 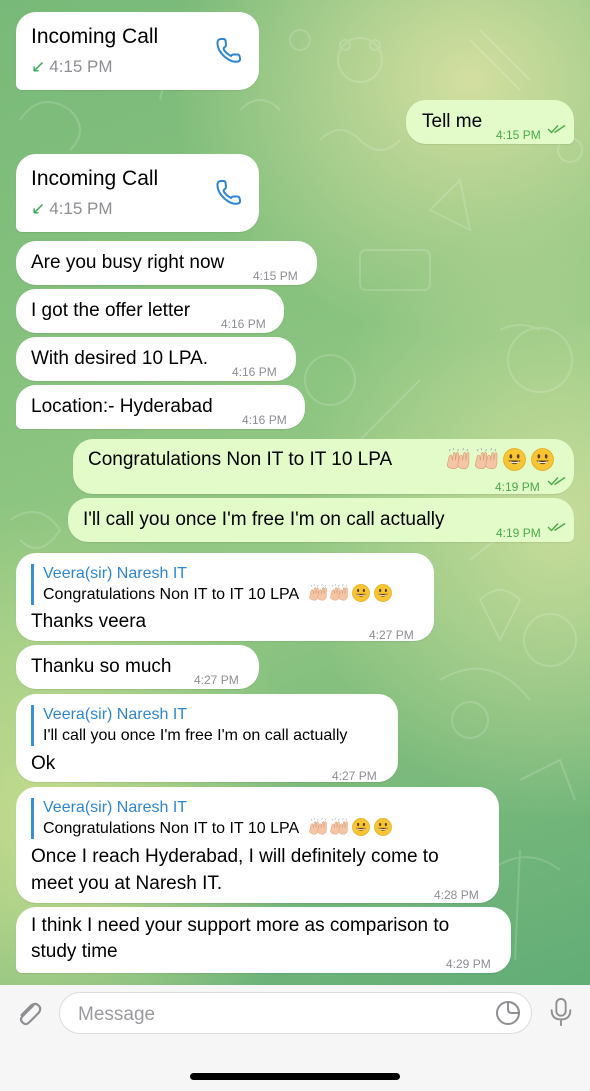 What do you see at coordinates (74, 951) in the screenshot?
I see `message-text-line: study time` at bounding box center [74, 951].